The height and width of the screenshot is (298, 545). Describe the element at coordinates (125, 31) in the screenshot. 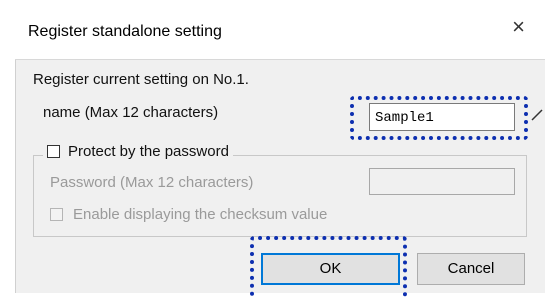

I see `dialog-title: Register standalone setting` at that location.